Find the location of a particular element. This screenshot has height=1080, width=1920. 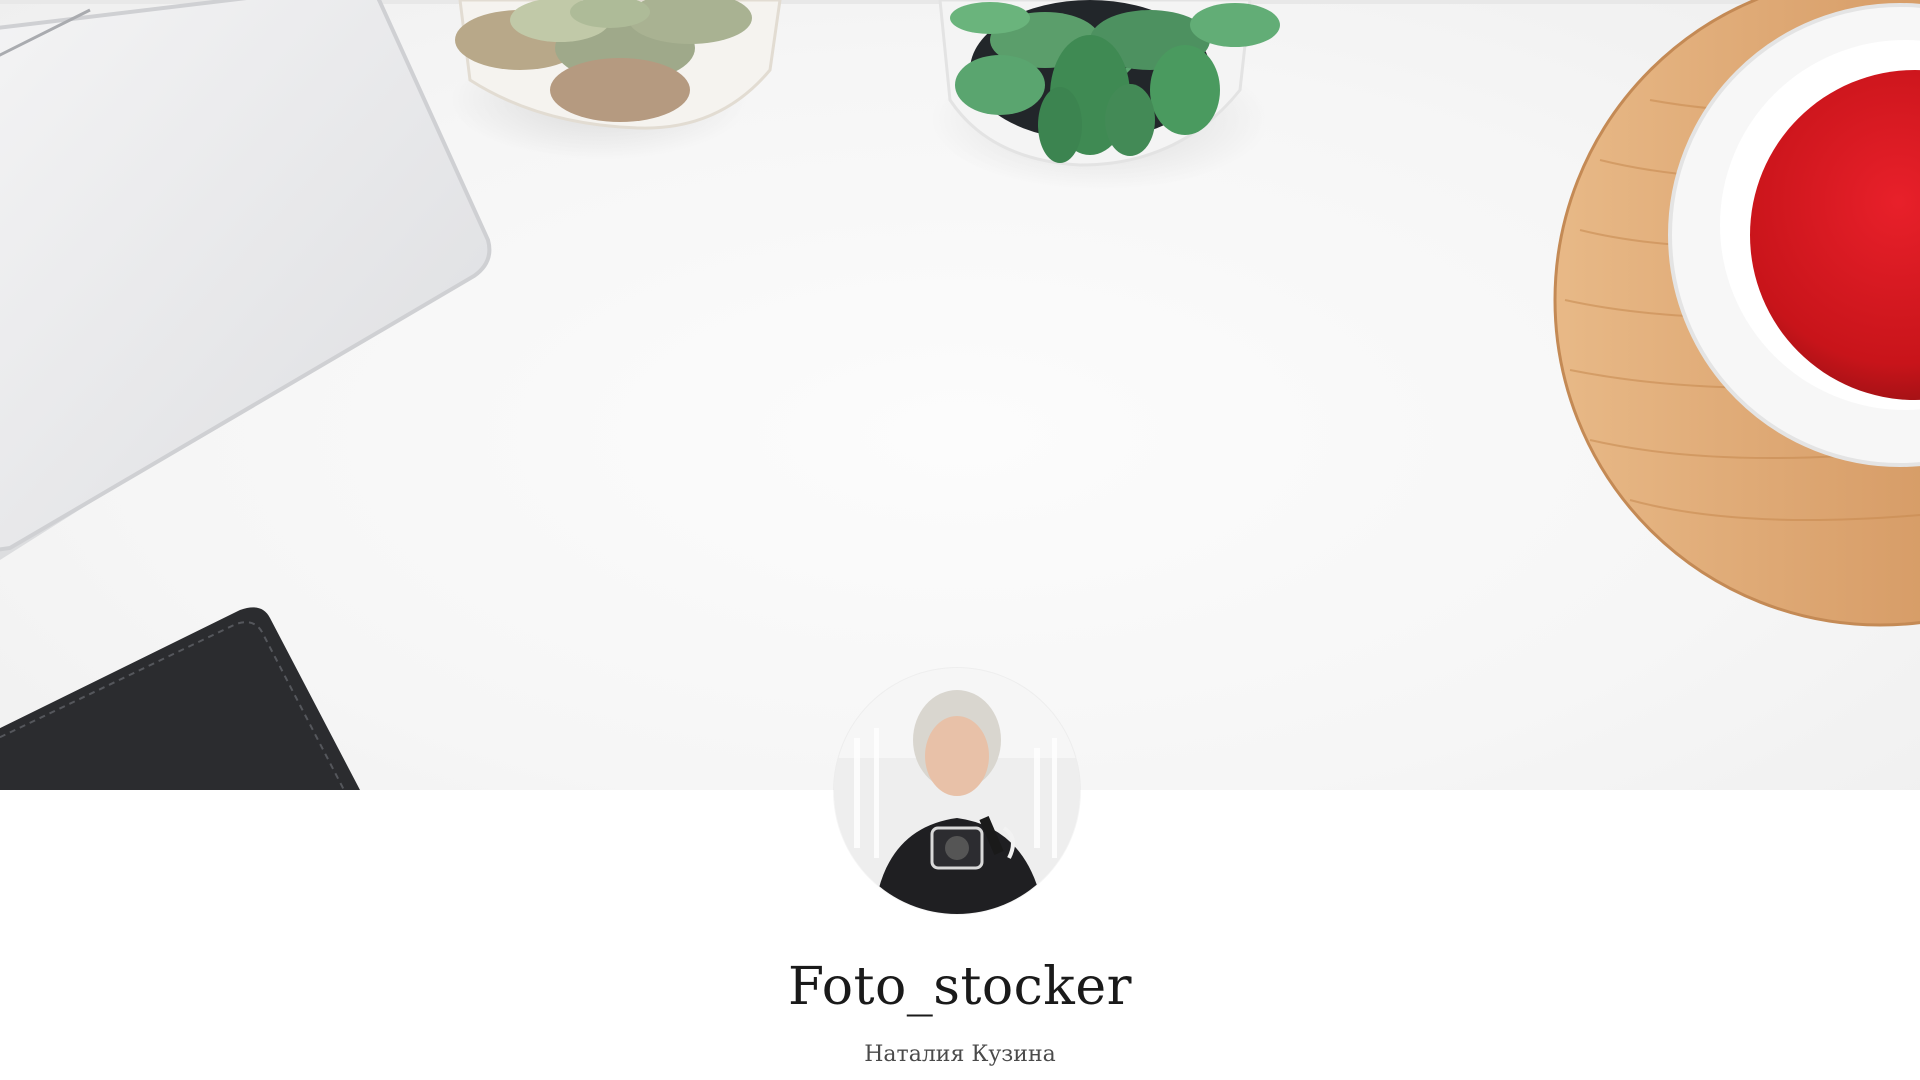

avatar-photo is located at coordinates (957, 791).